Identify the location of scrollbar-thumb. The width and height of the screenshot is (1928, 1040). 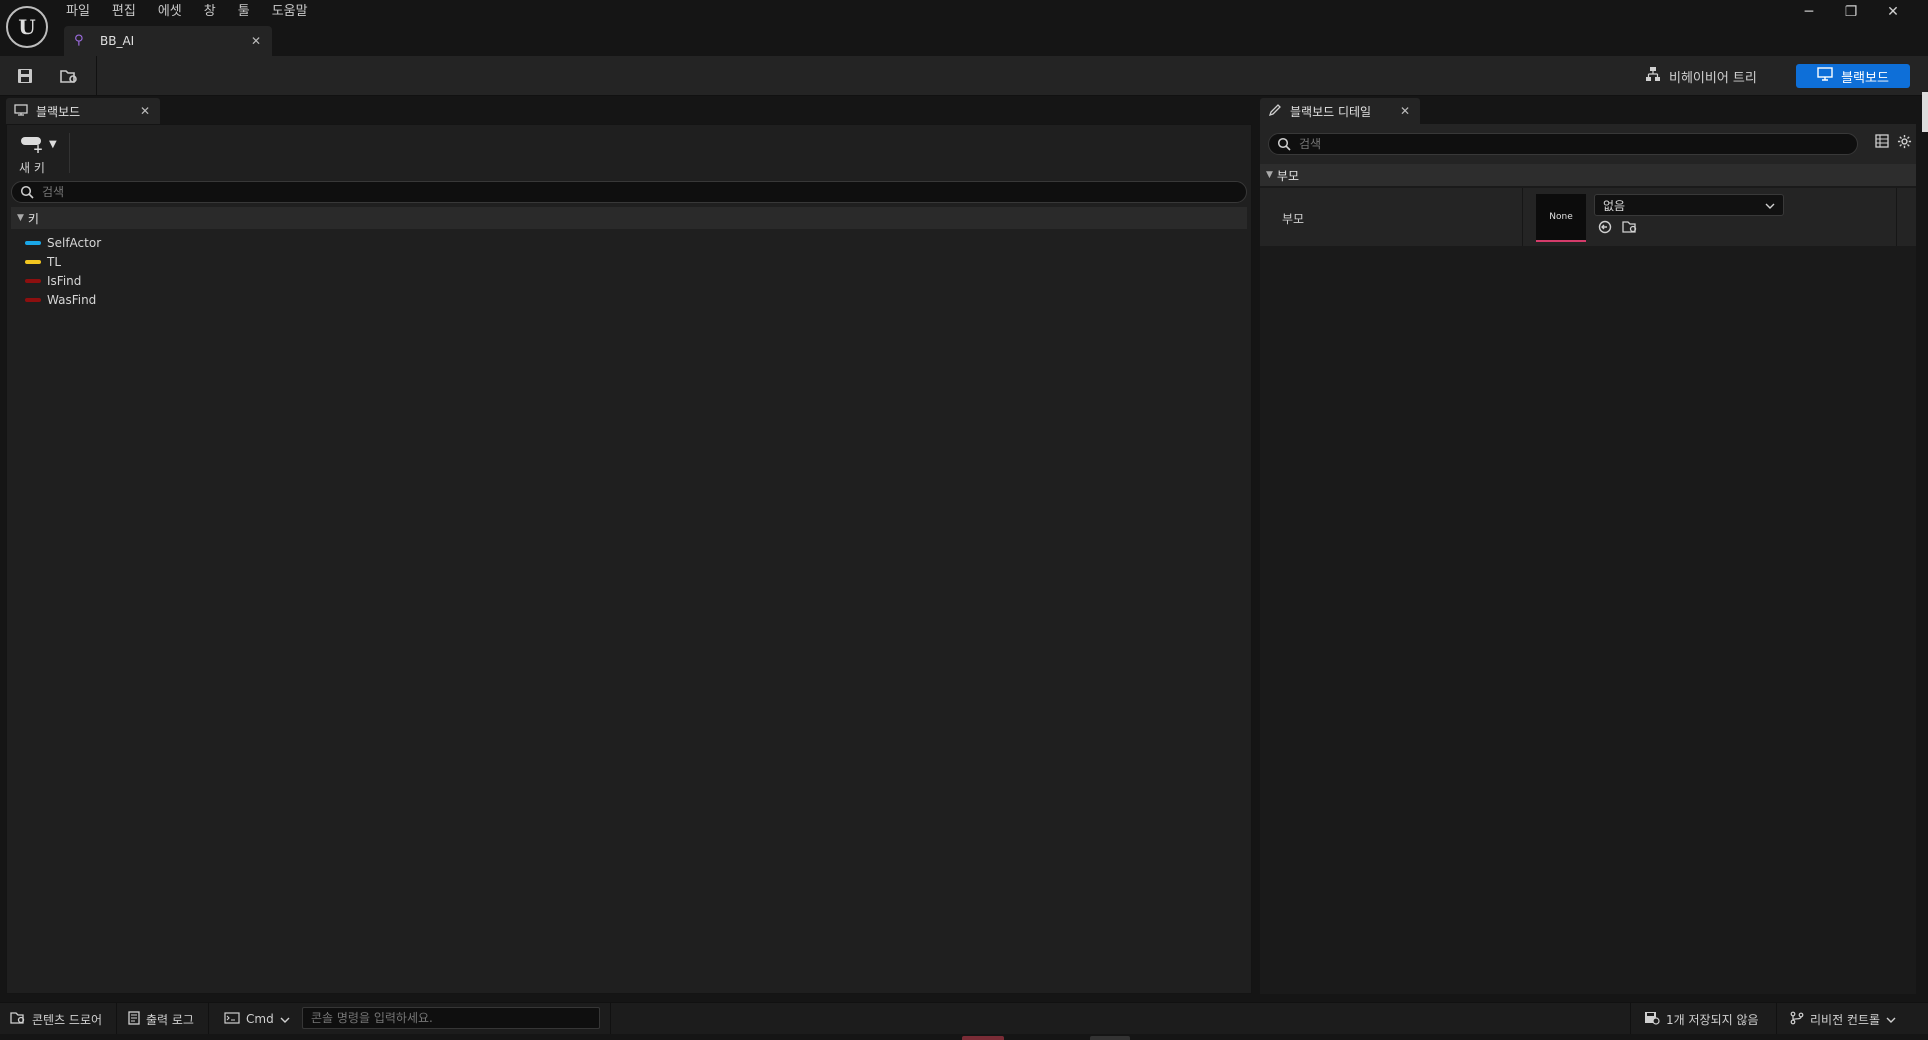
(1925, 112).